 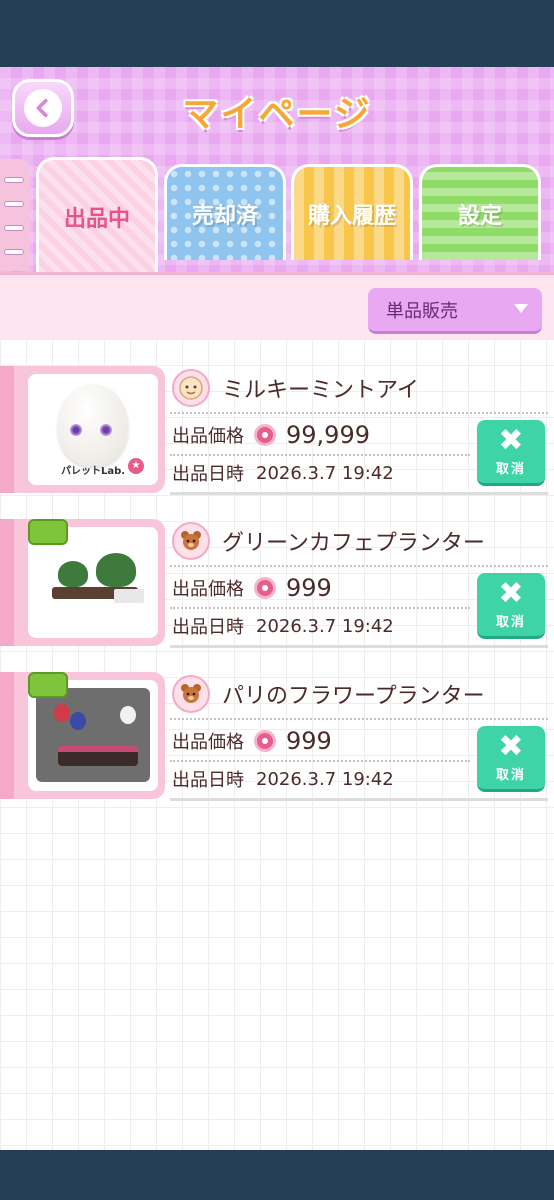 I want to click on sale-type-dropdown: 単品販売, so click(x=455, y=311).